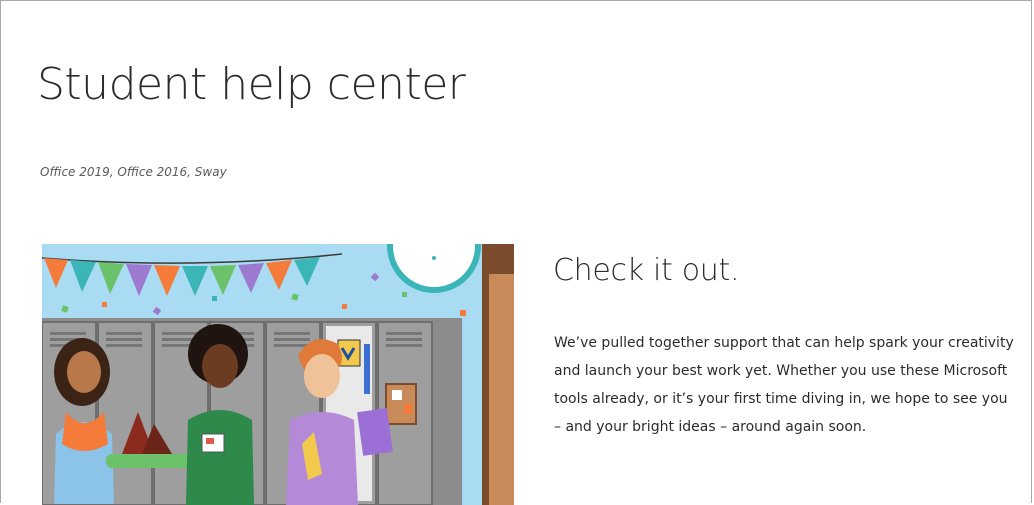 Image resolution: width=1034 pixels, height=505 pixels. What do you see at coordinates (133, 172) in the screenshot?
I see `applies-to-products: Office 2019, Office 2016, Sway` at bounding box center [133, 172].